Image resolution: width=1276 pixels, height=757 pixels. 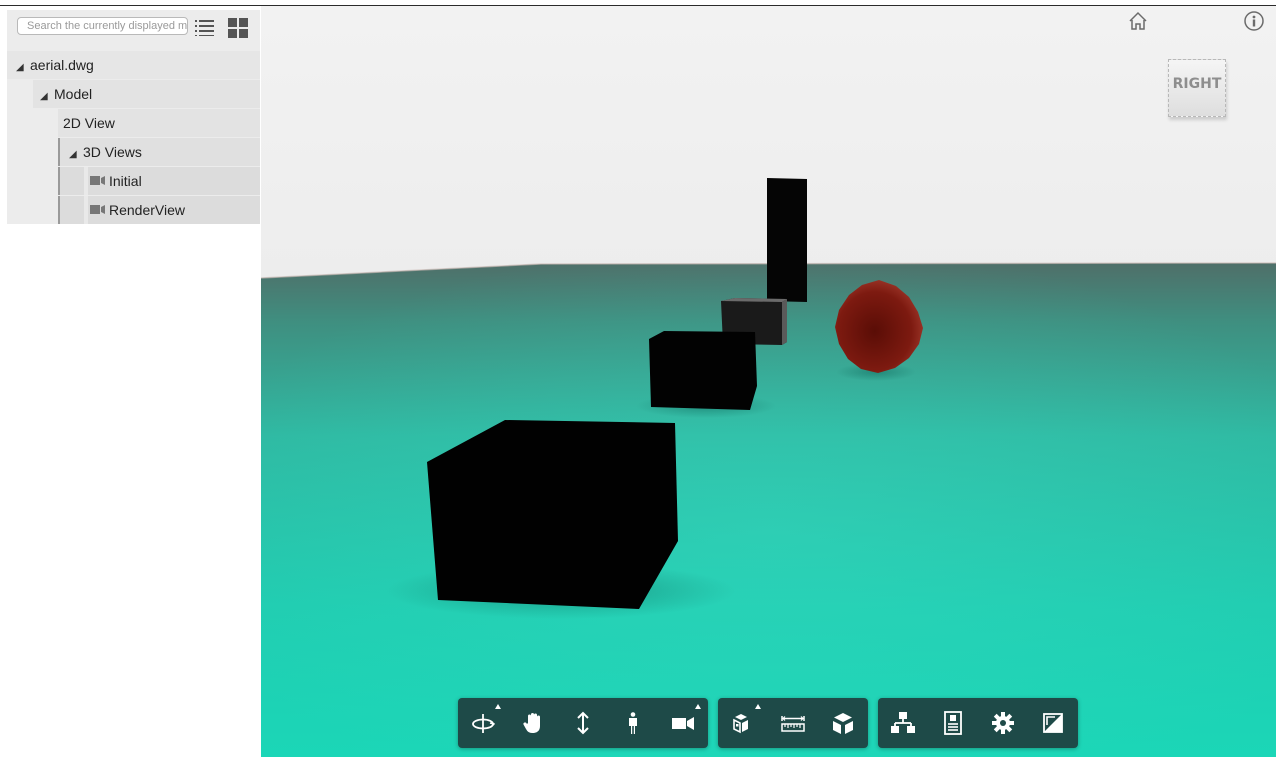 What do you see at coordinates (133, 65) in the screenshot?
I see `tree-item-file: ◢ aerial.dwg` at bounding box center [133, 65].